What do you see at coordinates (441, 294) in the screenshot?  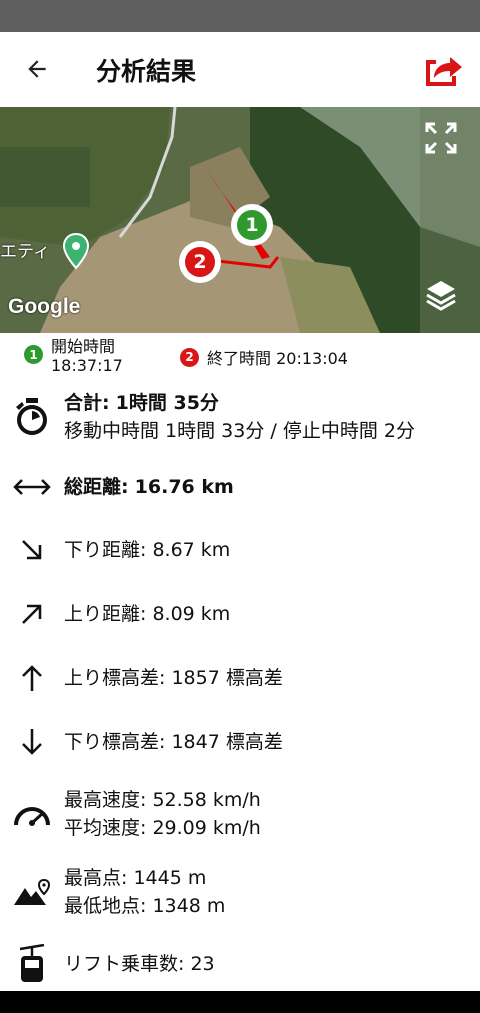 I see `layers-icon` at bounding box center [441, 294].